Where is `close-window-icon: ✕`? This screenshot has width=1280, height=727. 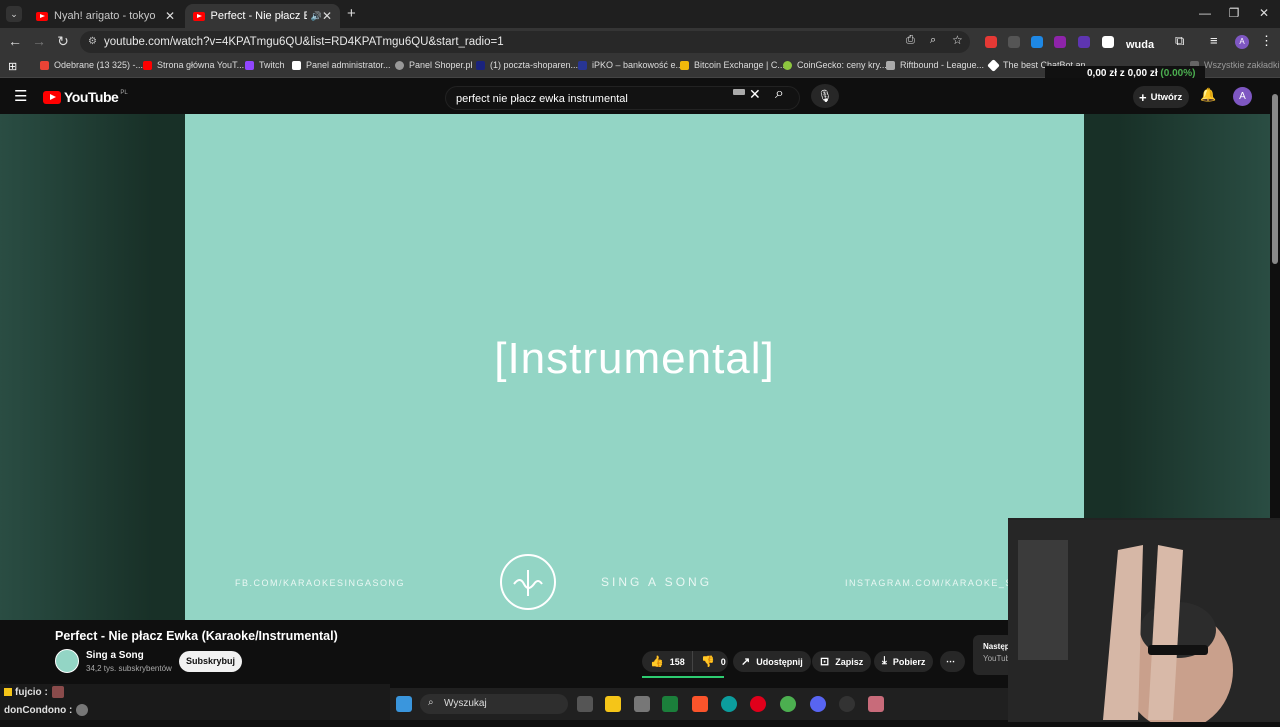
close-window-icon: ✕ is located at coordinates (1264, 13).